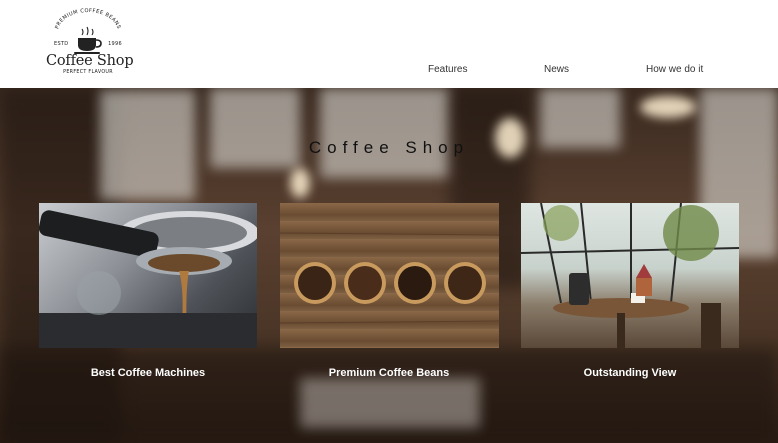 The height and width of the screenshot is (443, 778). I want to click on cafe-view-image, so click(630, 275).